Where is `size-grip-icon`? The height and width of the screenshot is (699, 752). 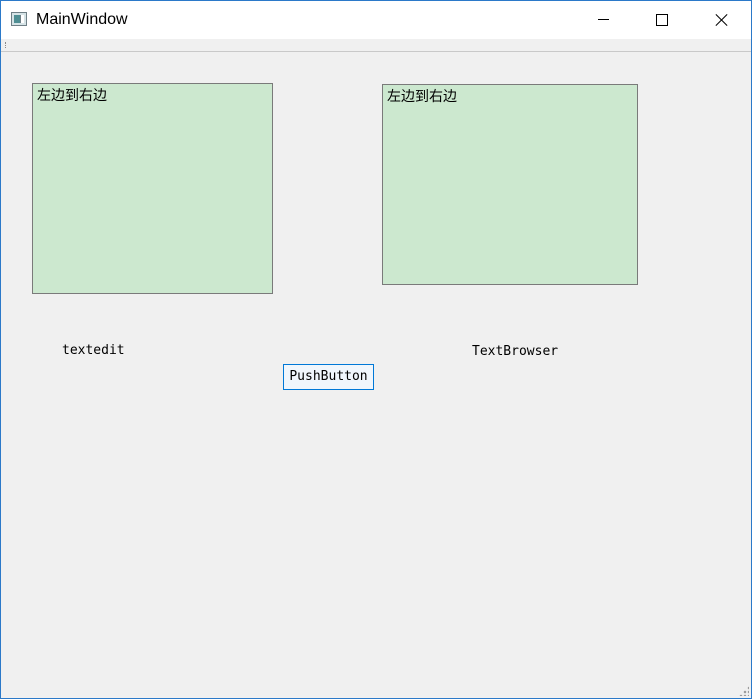 size-grip-icon is located at coordinates (744, 691).